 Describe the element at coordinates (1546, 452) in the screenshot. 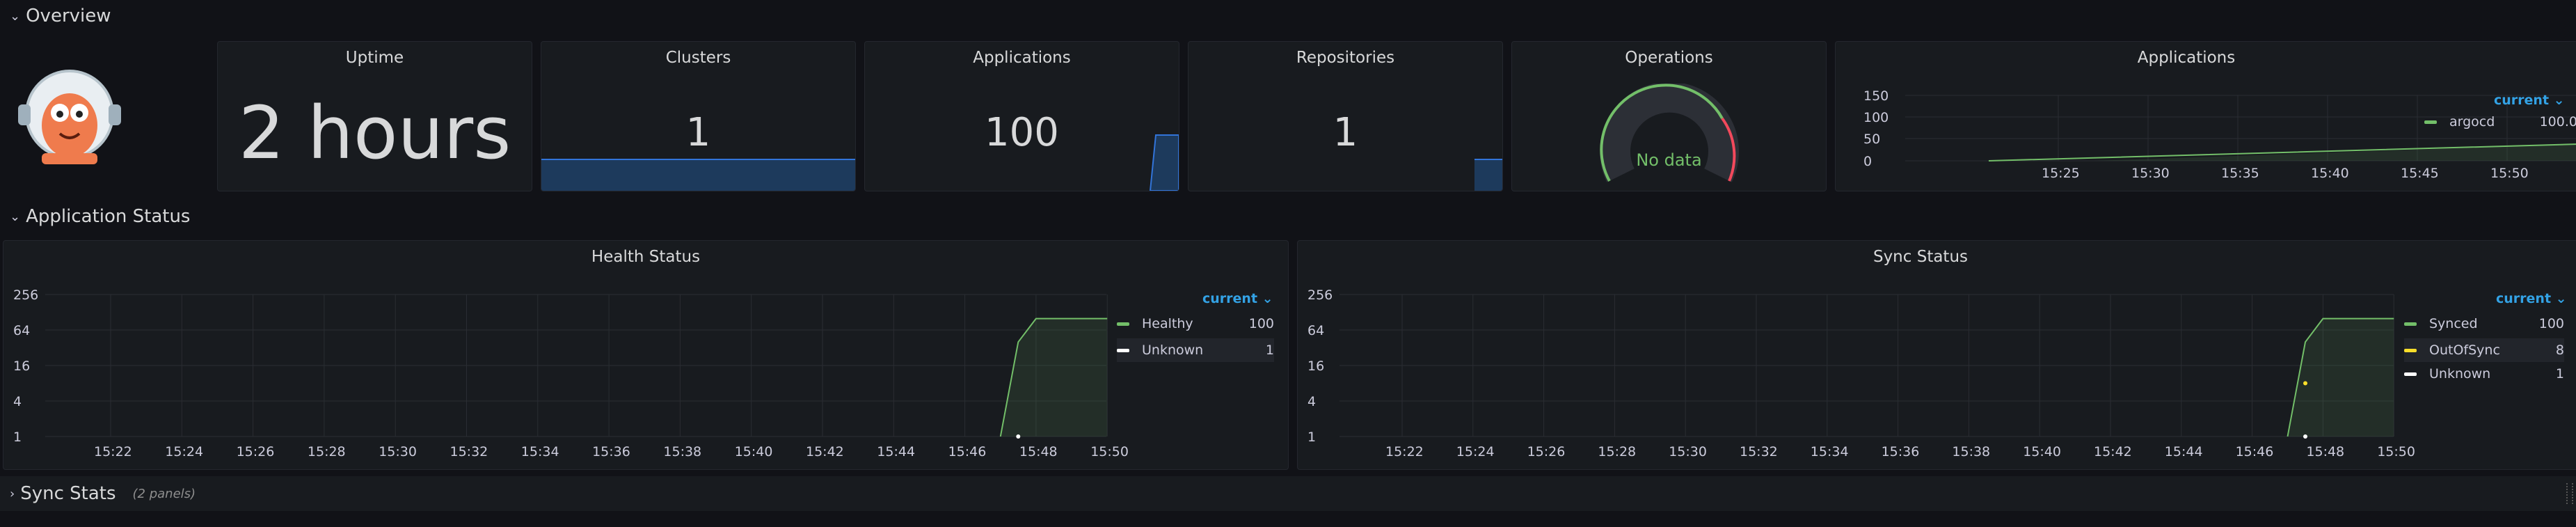

I see `x-tick-label: 15:26` at that location.